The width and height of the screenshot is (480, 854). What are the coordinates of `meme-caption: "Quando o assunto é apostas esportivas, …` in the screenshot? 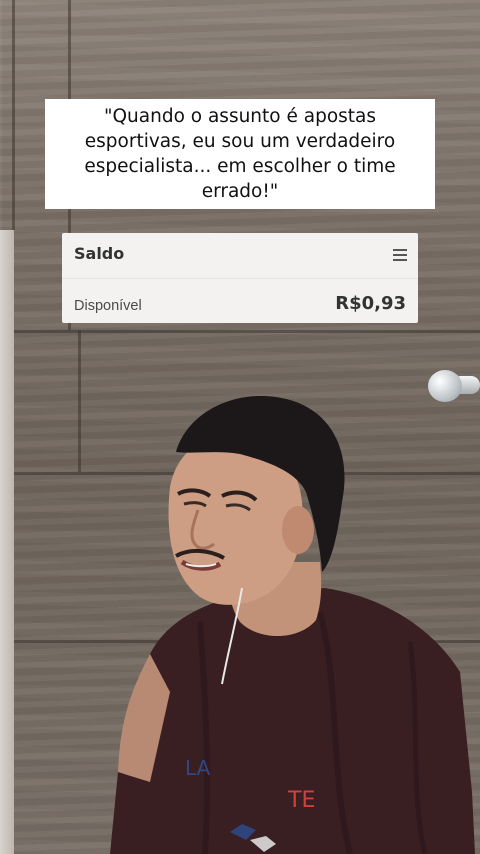 It's located at (240, 154).